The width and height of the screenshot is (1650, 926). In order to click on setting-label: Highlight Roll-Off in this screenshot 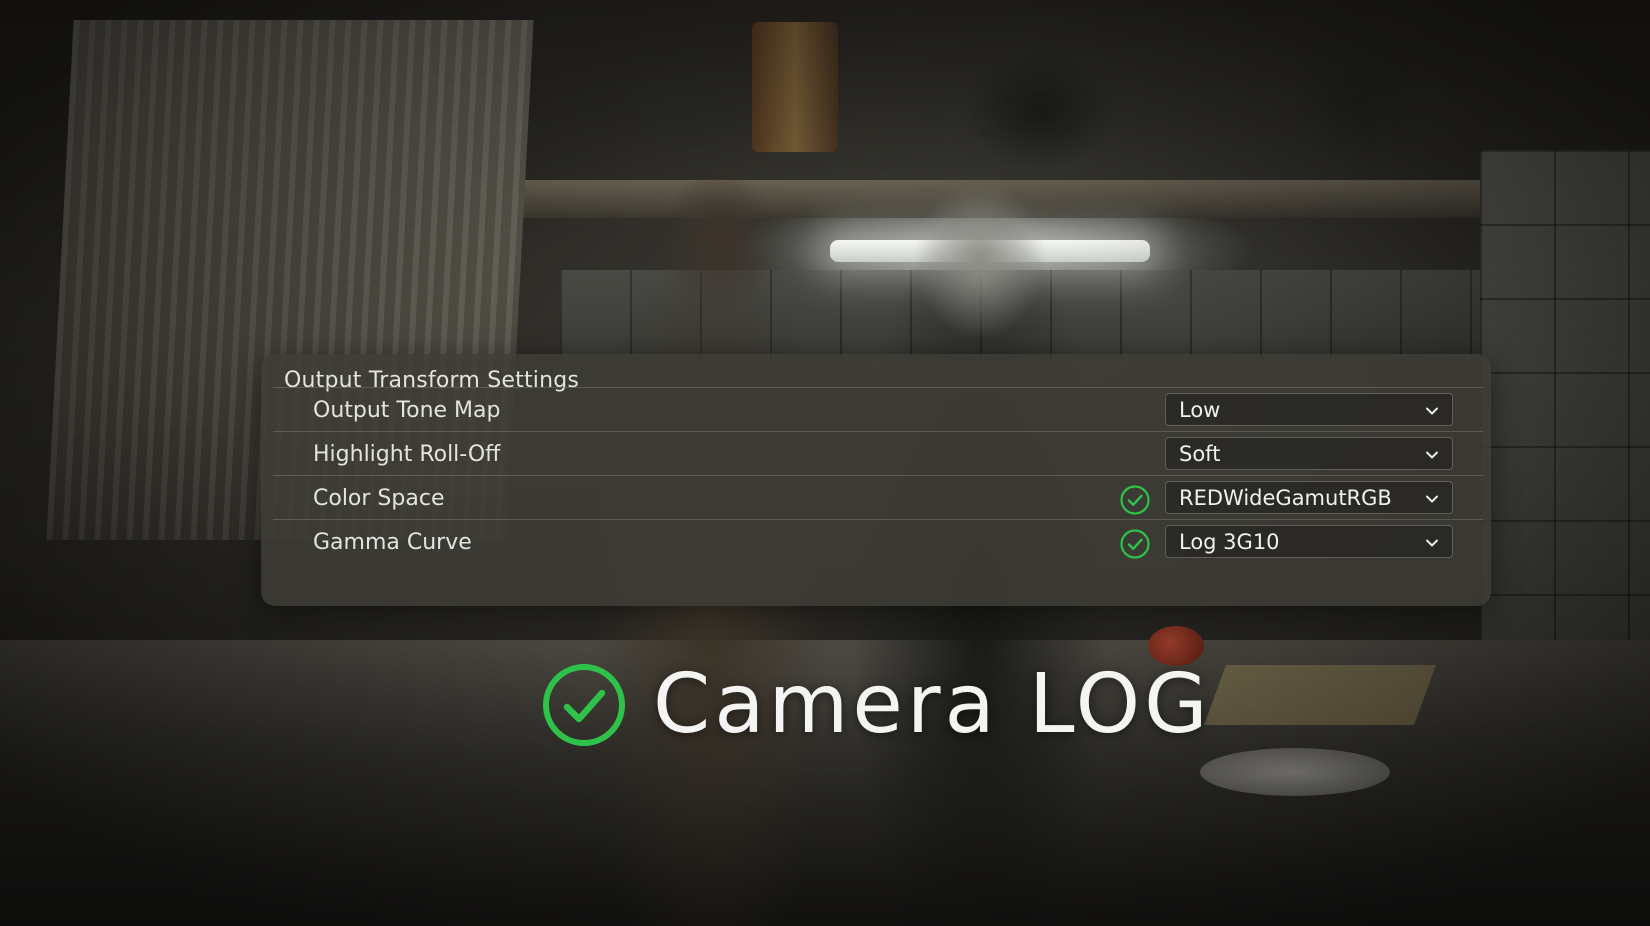, I will do `click(407, 454)`.